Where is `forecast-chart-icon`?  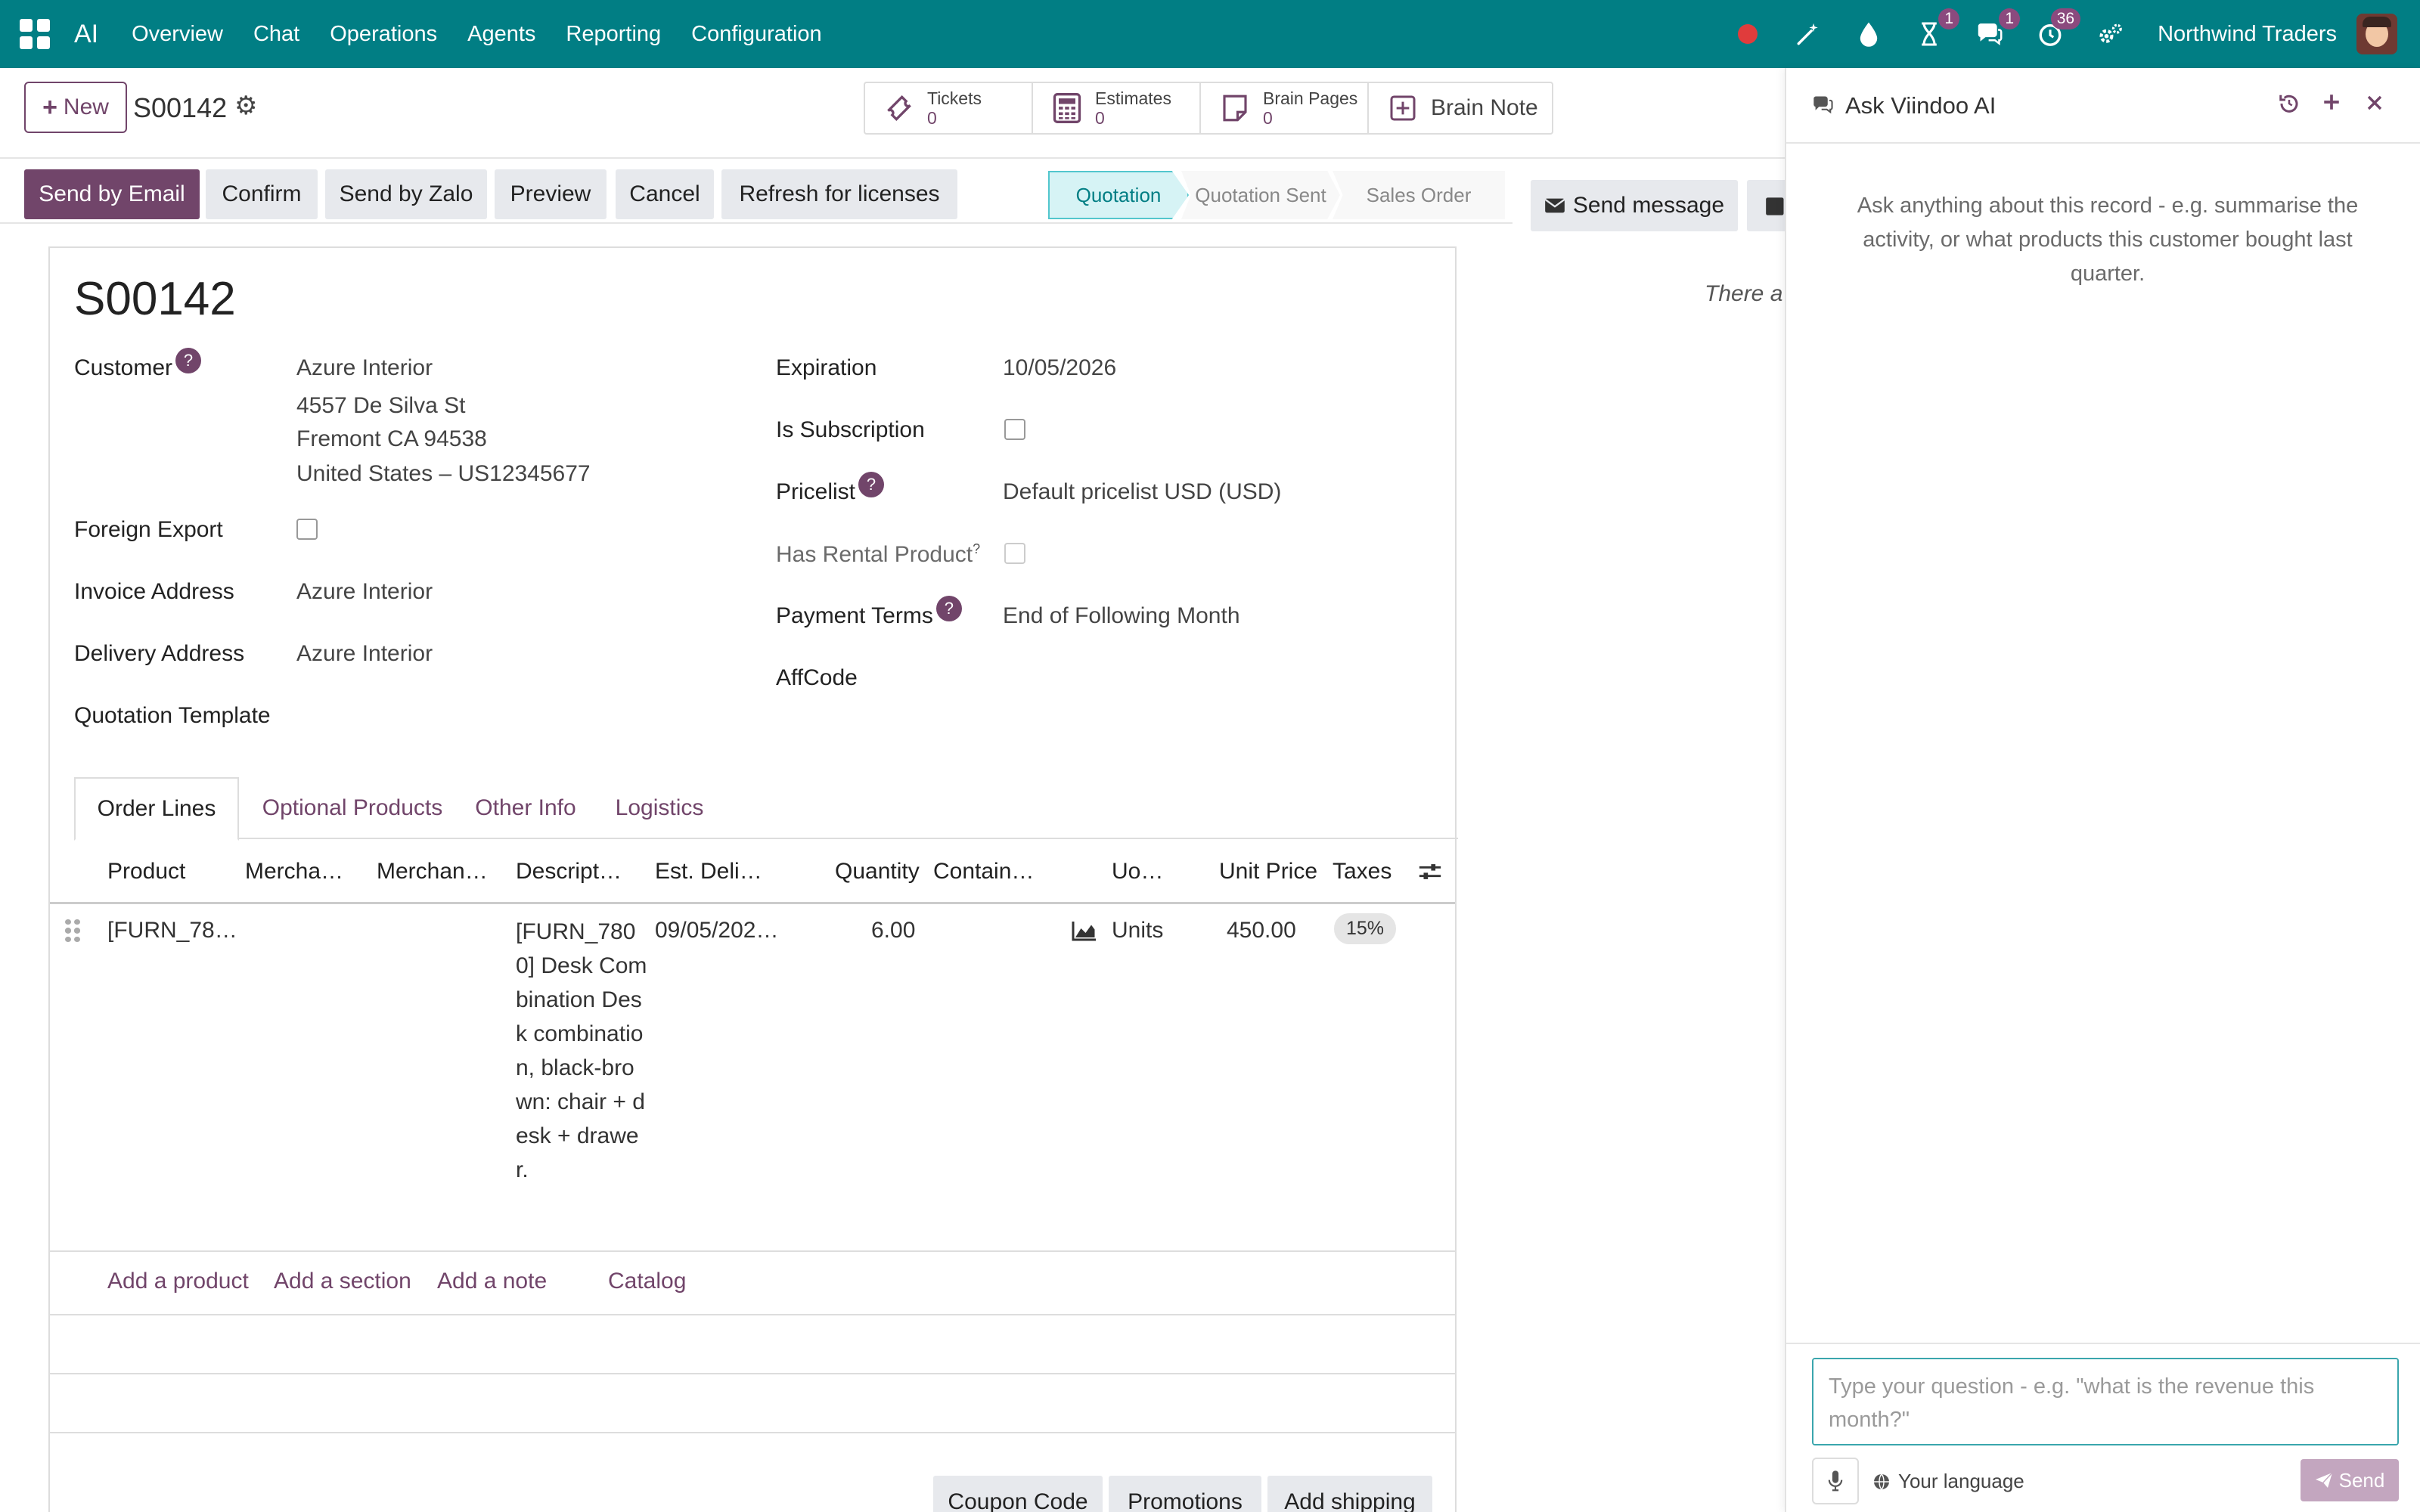
forecast-chart-icon is located at coordinates (1084, 934).